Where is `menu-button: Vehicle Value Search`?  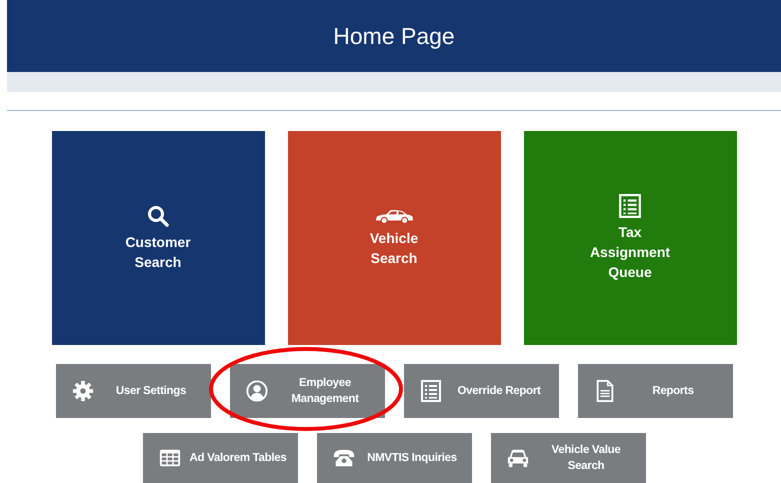 menu-button: Vehicle Value Search is located at coordinates (568, 458).